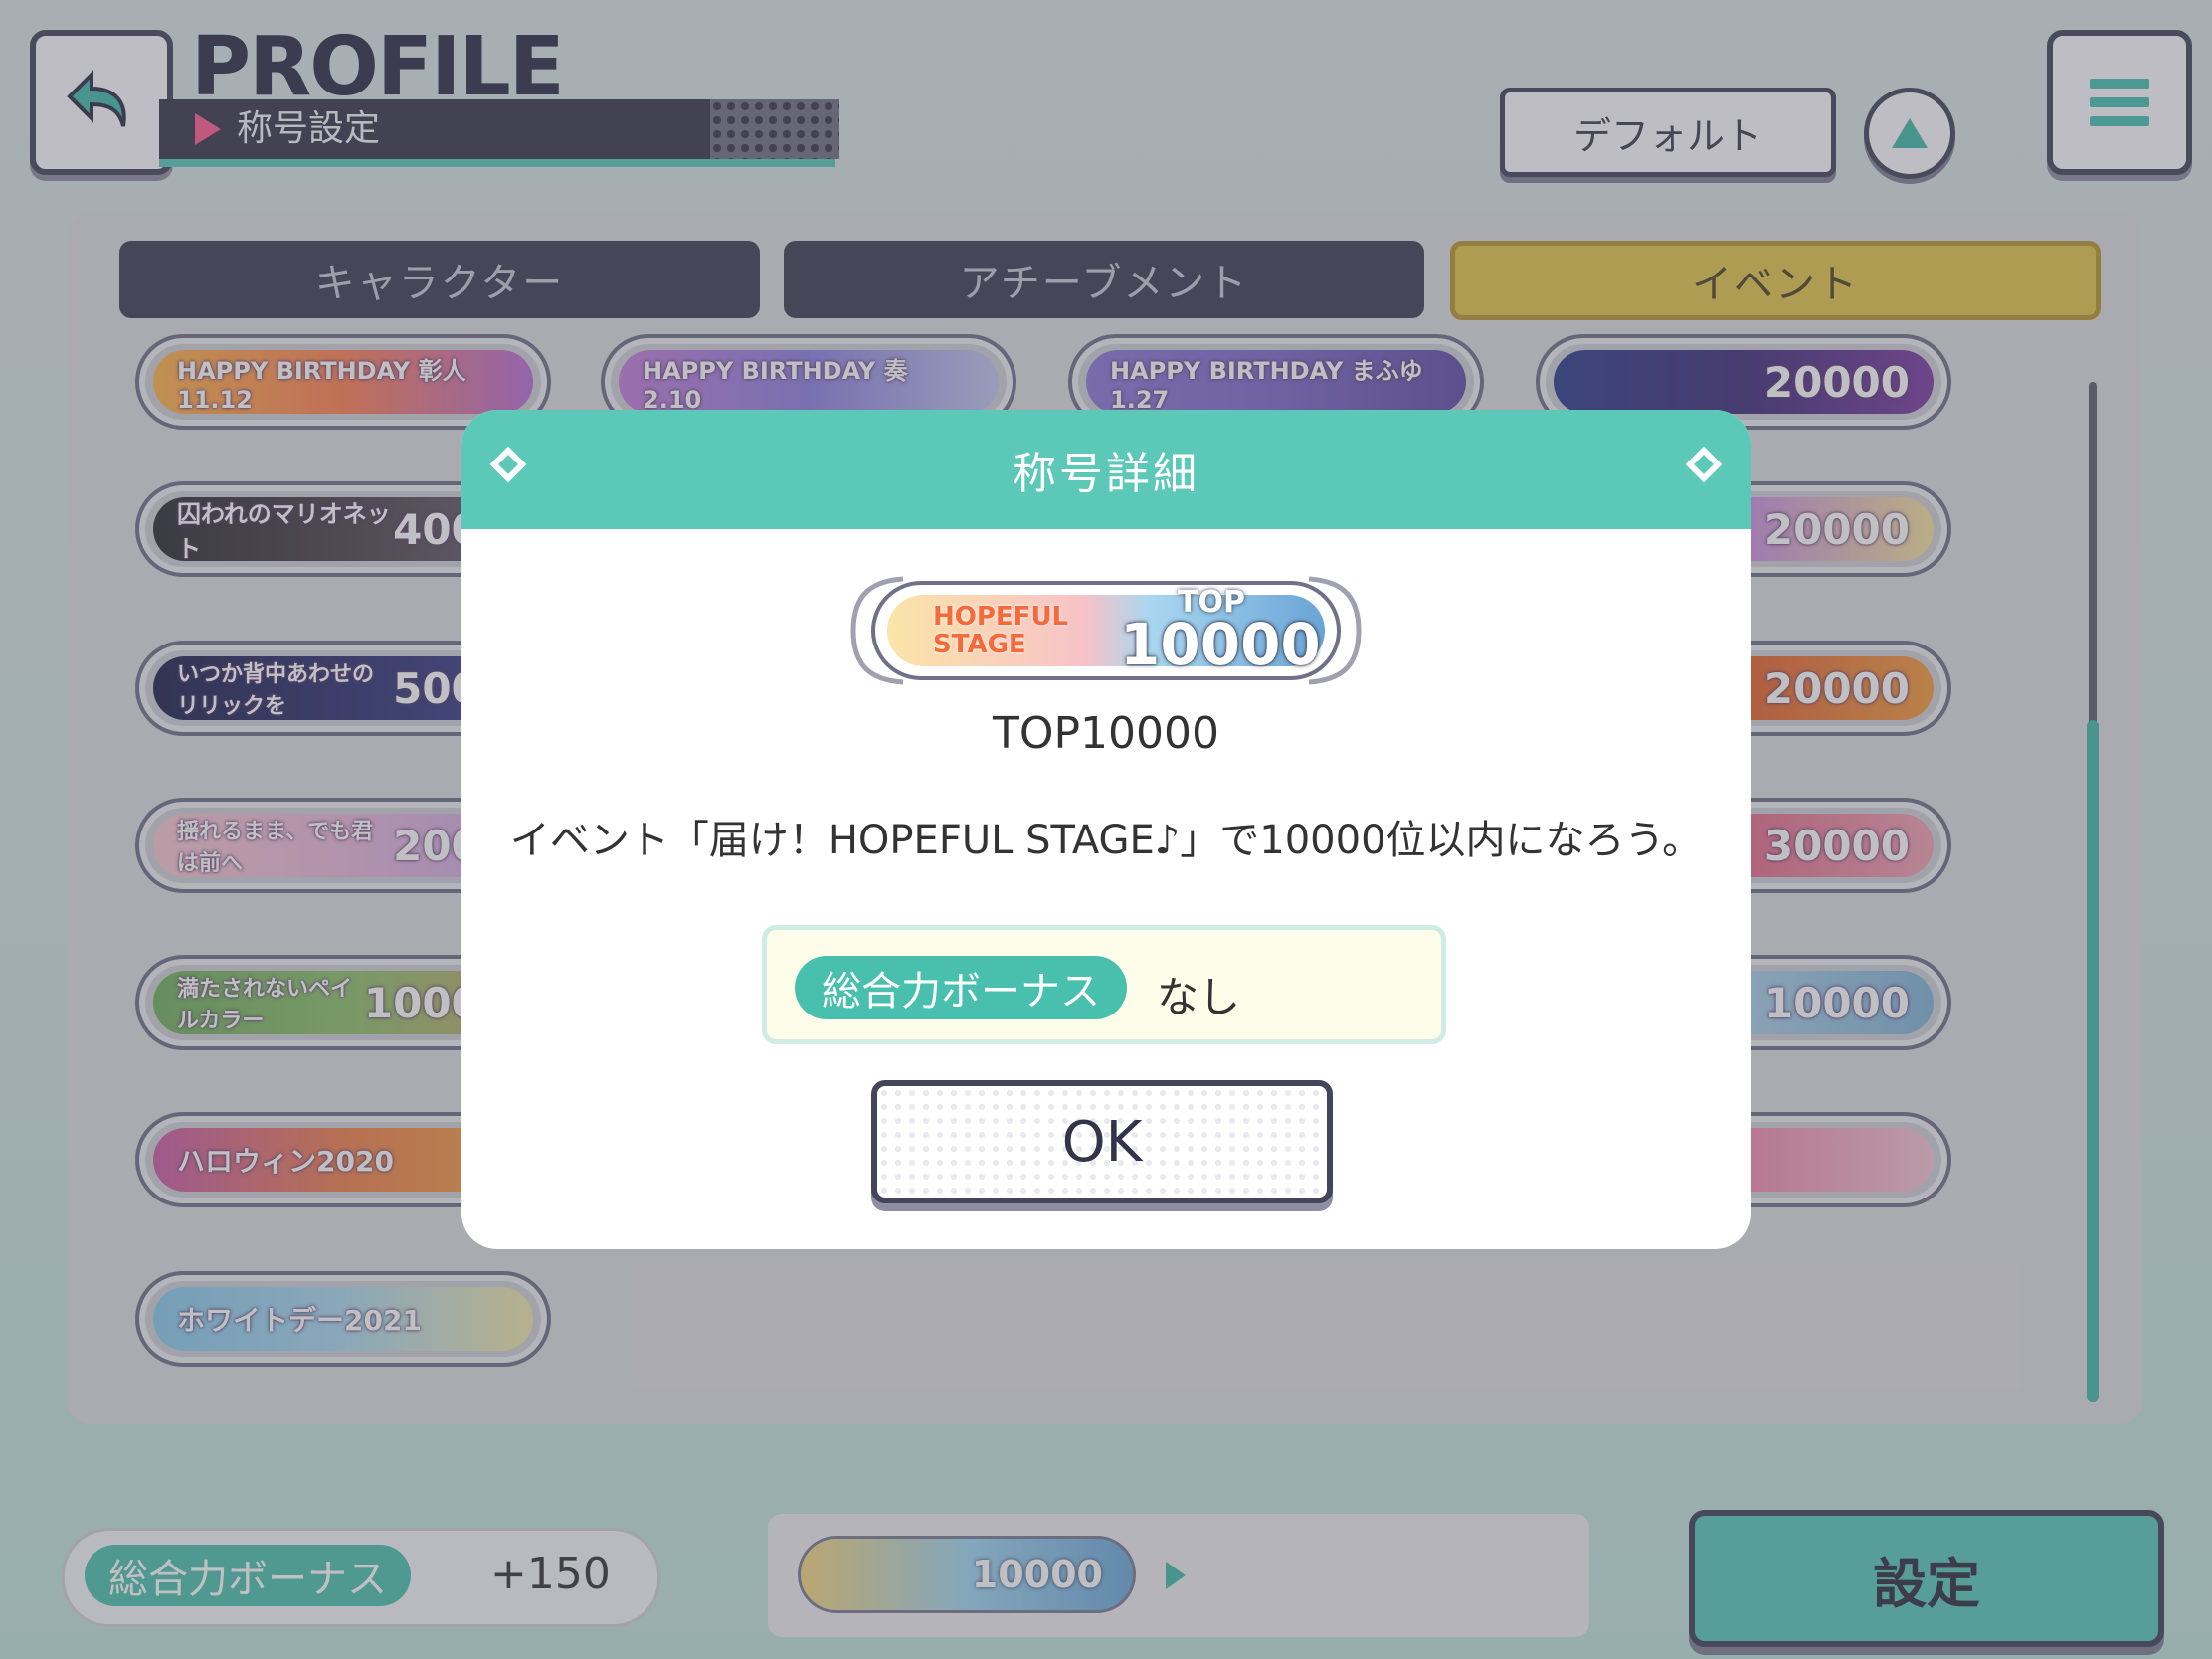  I want to click on title-badge: HOPEFUL STAGE TOP 10000, so click(1106, 630).